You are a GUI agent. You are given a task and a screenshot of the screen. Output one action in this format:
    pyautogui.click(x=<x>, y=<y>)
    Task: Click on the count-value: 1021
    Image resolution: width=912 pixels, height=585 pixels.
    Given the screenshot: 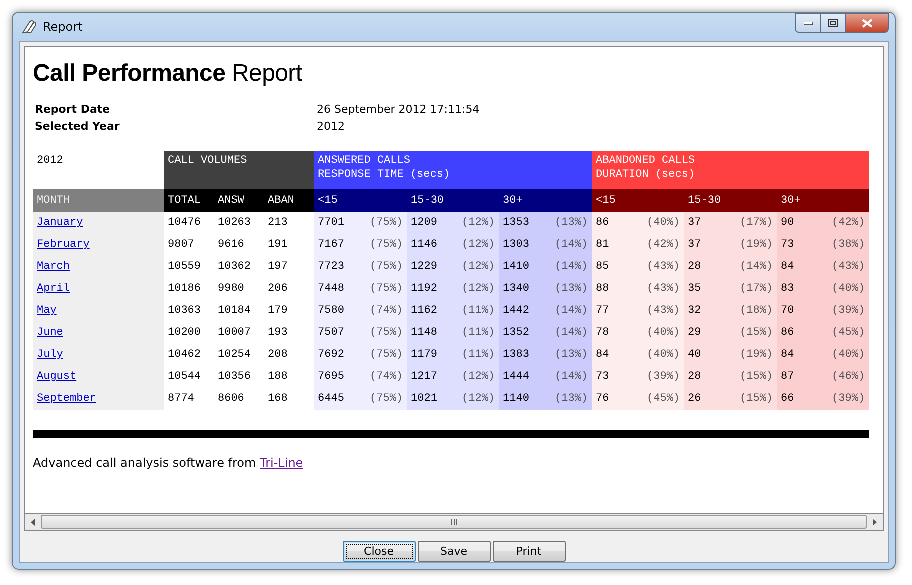 What is the action you would take?
    pyautogui.click(x=424, y=399)
    